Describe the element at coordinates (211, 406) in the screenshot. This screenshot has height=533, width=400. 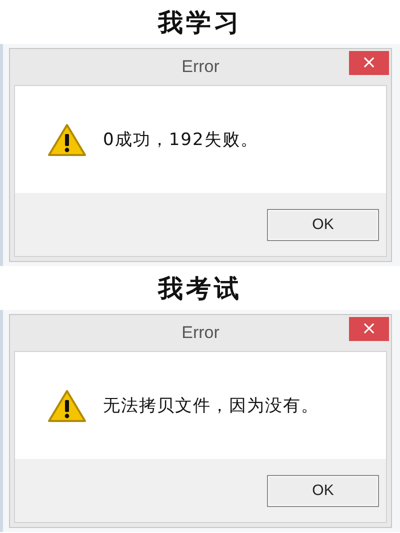
I see `error-message: 无法拷贝文件，因为没有。` at that location.